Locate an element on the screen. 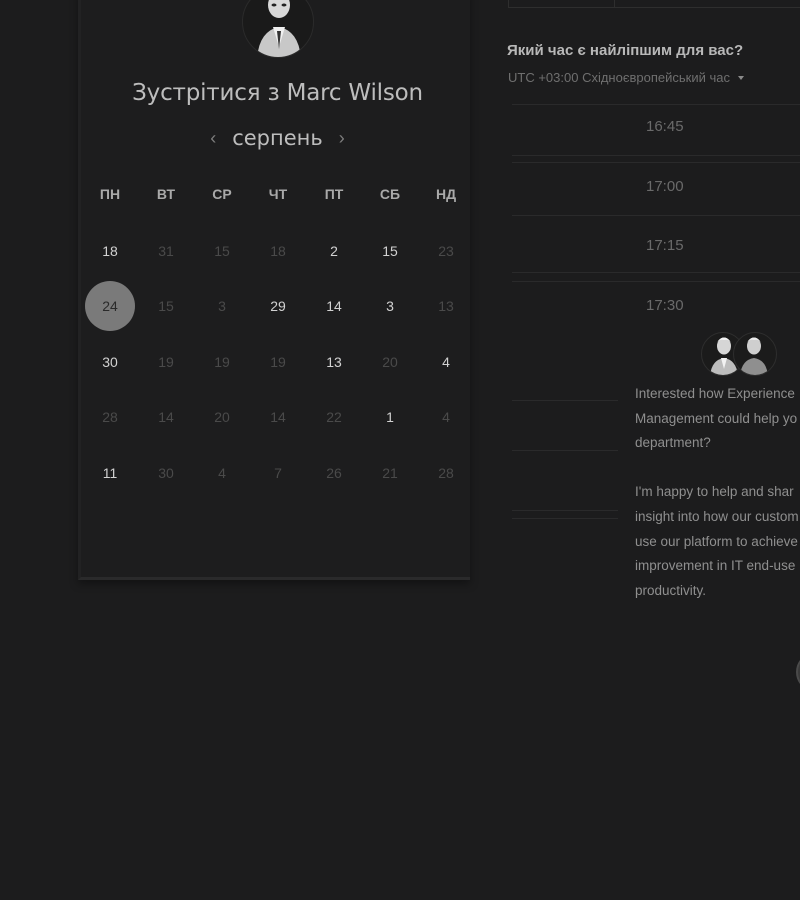 The width and height of the screenshot is (800, 900). calendar-day-unavailable: 21 is located at coordinates (390, 473).